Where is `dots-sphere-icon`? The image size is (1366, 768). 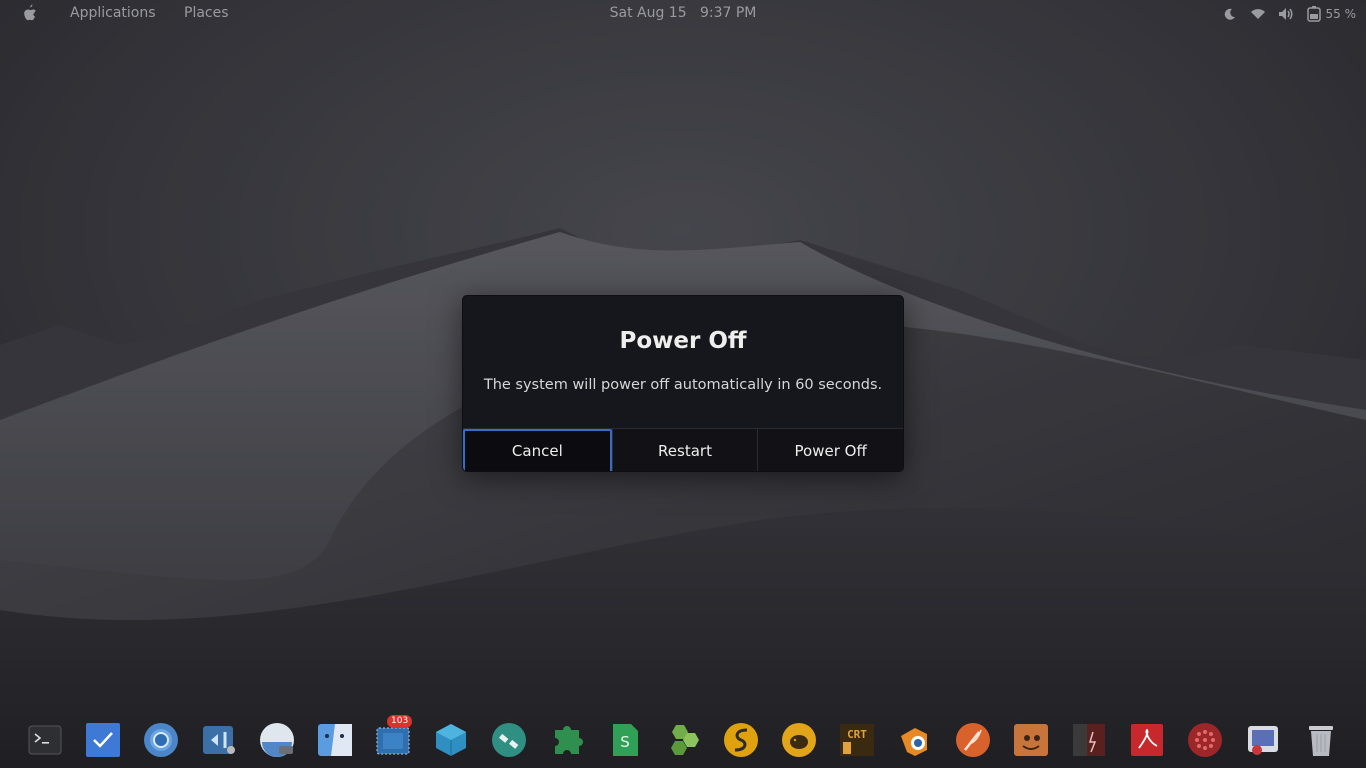
dots-sphere-icon is located at coordinates (1205, 740).